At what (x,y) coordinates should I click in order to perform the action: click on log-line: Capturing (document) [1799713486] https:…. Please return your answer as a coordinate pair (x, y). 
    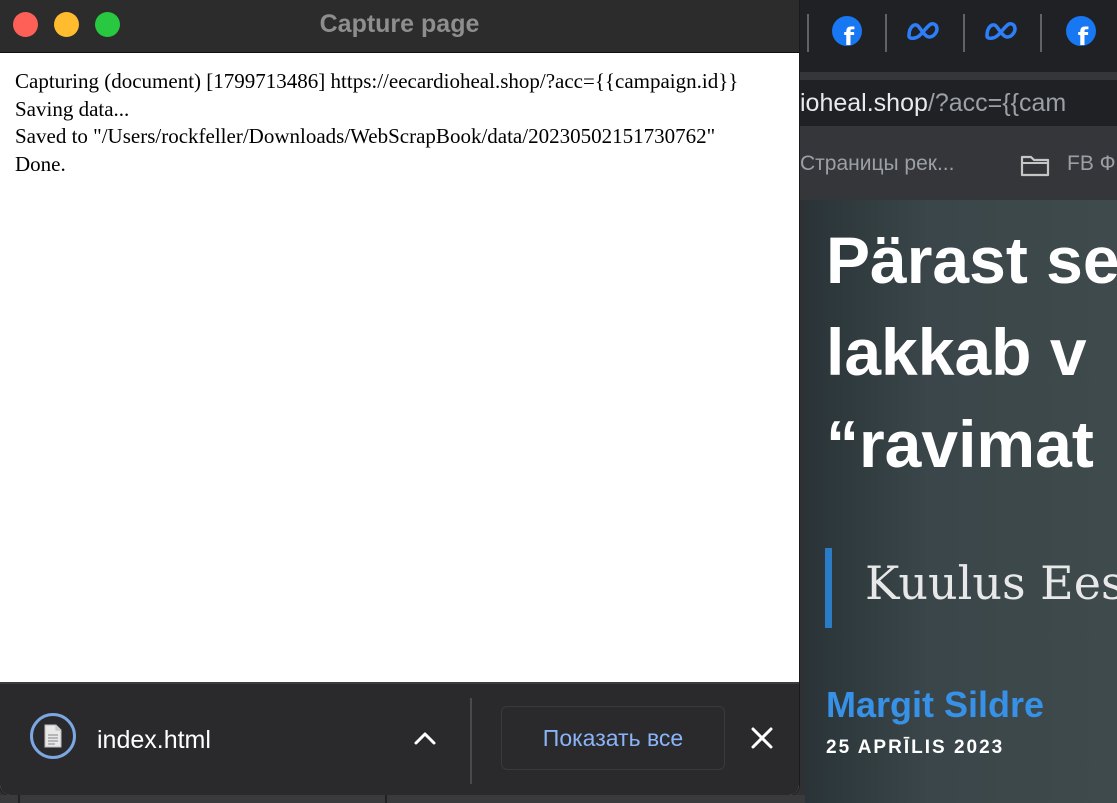
    Looking at the image, I should click on (377, 81).